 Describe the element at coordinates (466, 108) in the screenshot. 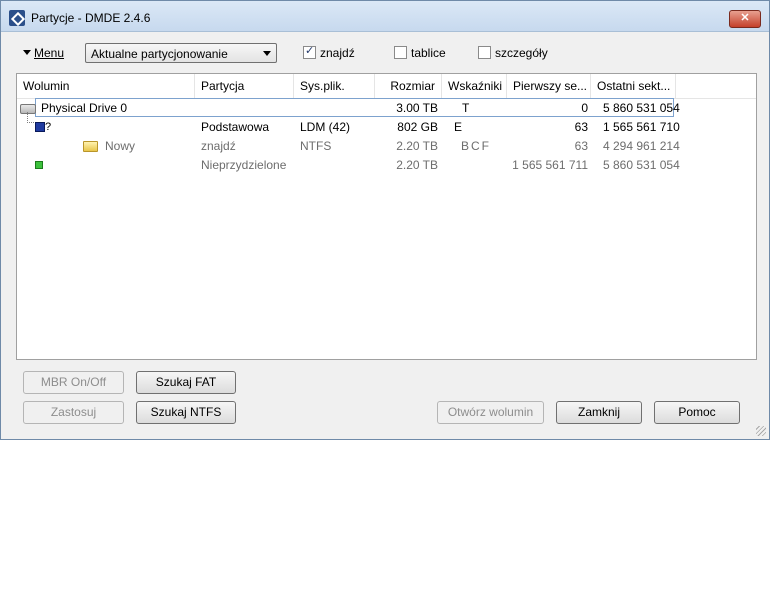

I see `cell-flags: T` at that location.